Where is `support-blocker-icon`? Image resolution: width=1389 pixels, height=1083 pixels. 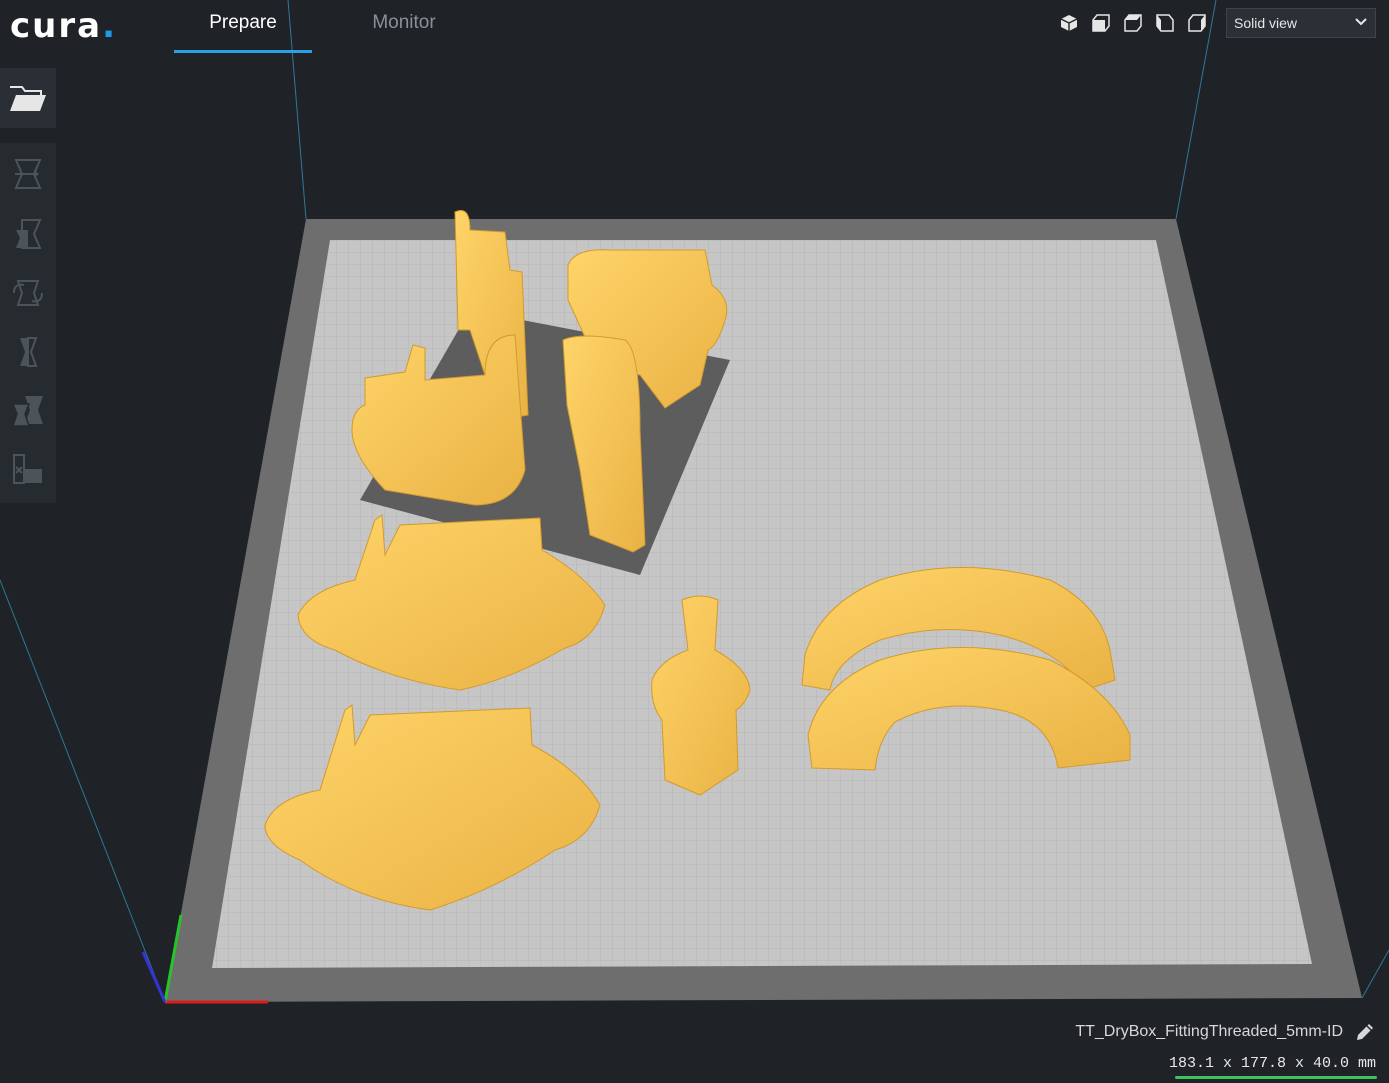 support-blocker-icon is located at coordinates (27, 469).